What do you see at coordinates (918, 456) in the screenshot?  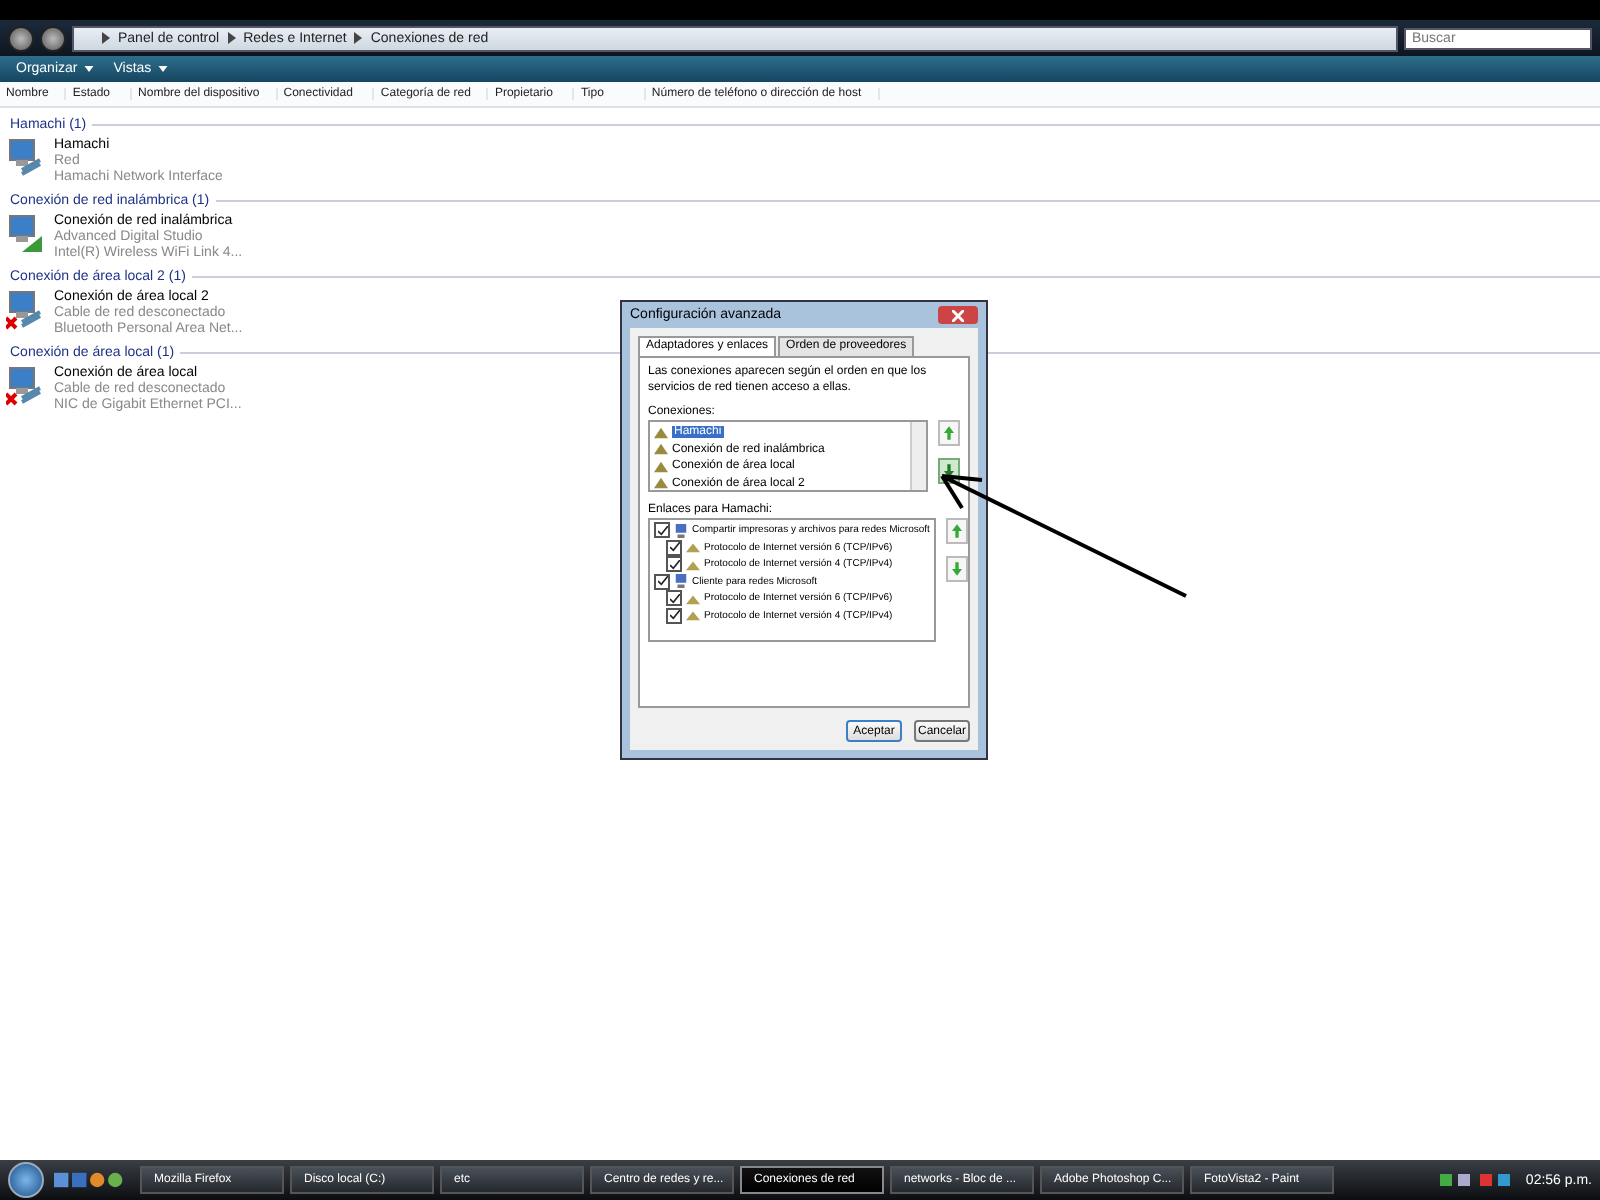 I see `scrollbar` at bounding box center [918, 456].